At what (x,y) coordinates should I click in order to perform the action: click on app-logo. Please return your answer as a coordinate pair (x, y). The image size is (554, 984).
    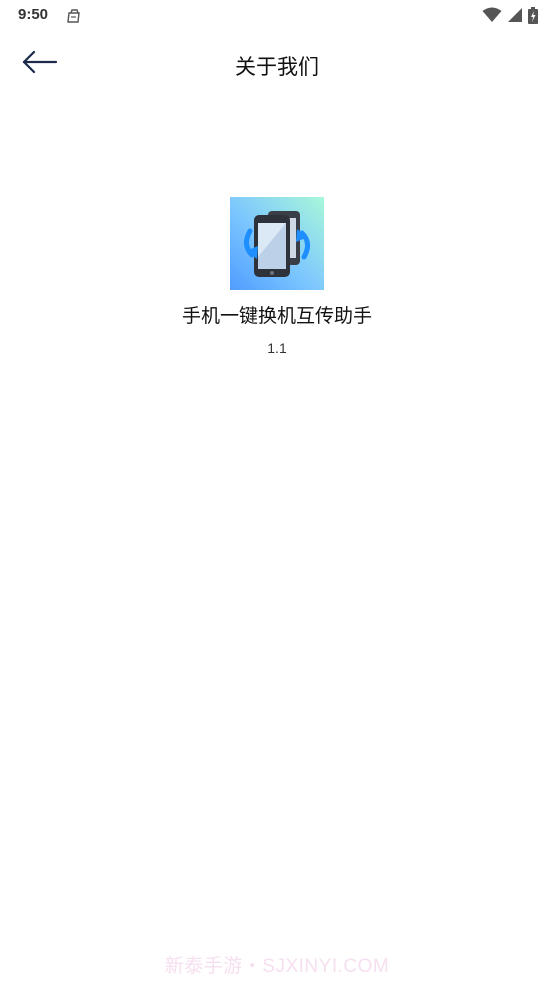
    Looking at the image, I should click on (277, 243).